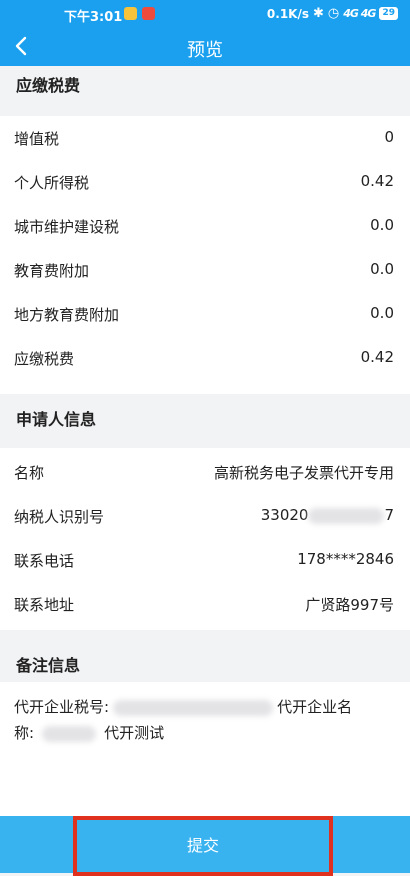  Describe the element at coordinates (205, 14) in the screenshot. I see `status-bar: 下午3:01 0.1K/s ✱ ◷ 4G 4G 29` at that location.